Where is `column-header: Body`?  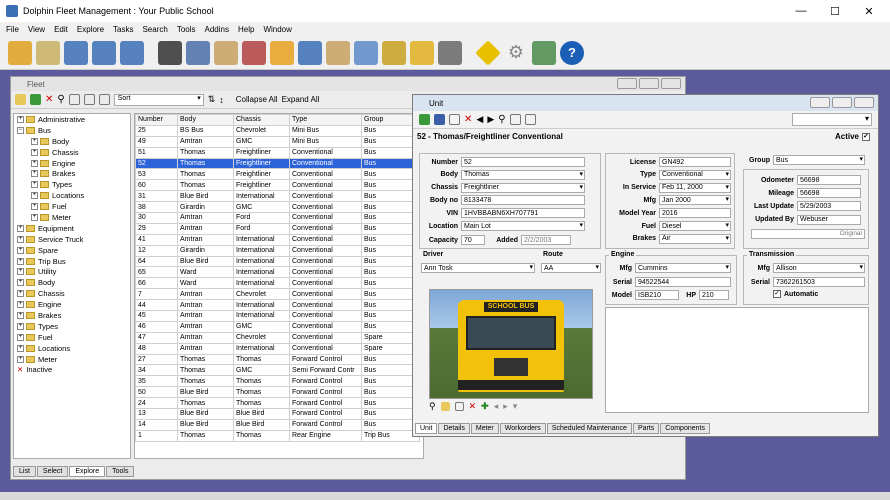 column-header: Body is located at coordinates (205, 120).